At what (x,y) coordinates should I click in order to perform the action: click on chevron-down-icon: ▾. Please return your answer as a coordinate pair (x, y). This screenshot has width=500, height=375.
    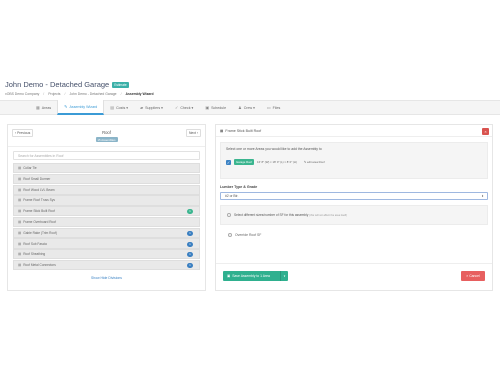
    Looking at the image, I should click on (284, 276).